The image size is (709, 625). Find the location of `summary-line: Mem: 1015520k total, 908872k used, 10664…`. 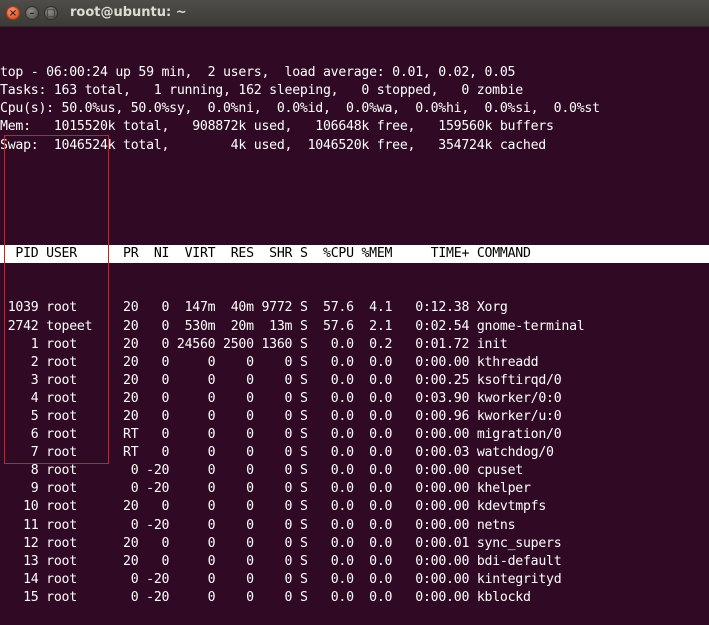

summary-line: Mem: 1015520k total, 908872k used, 10664… is located at coordinates (277, 127).